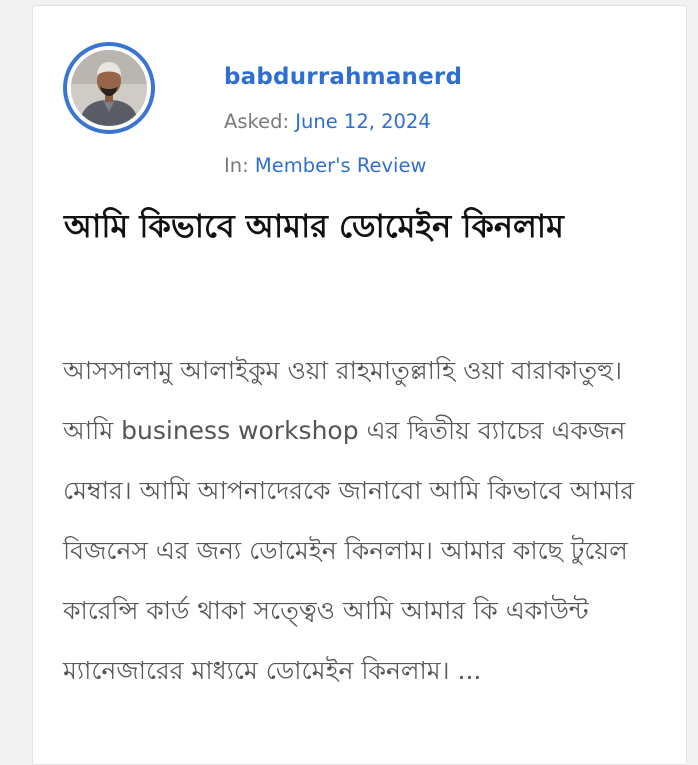 The height and width of the screenshot is (765, 698). What do you see at coordinates (236, 165) in the screenshot?
I see `category-label: In:` at bounding box center [236, 165].